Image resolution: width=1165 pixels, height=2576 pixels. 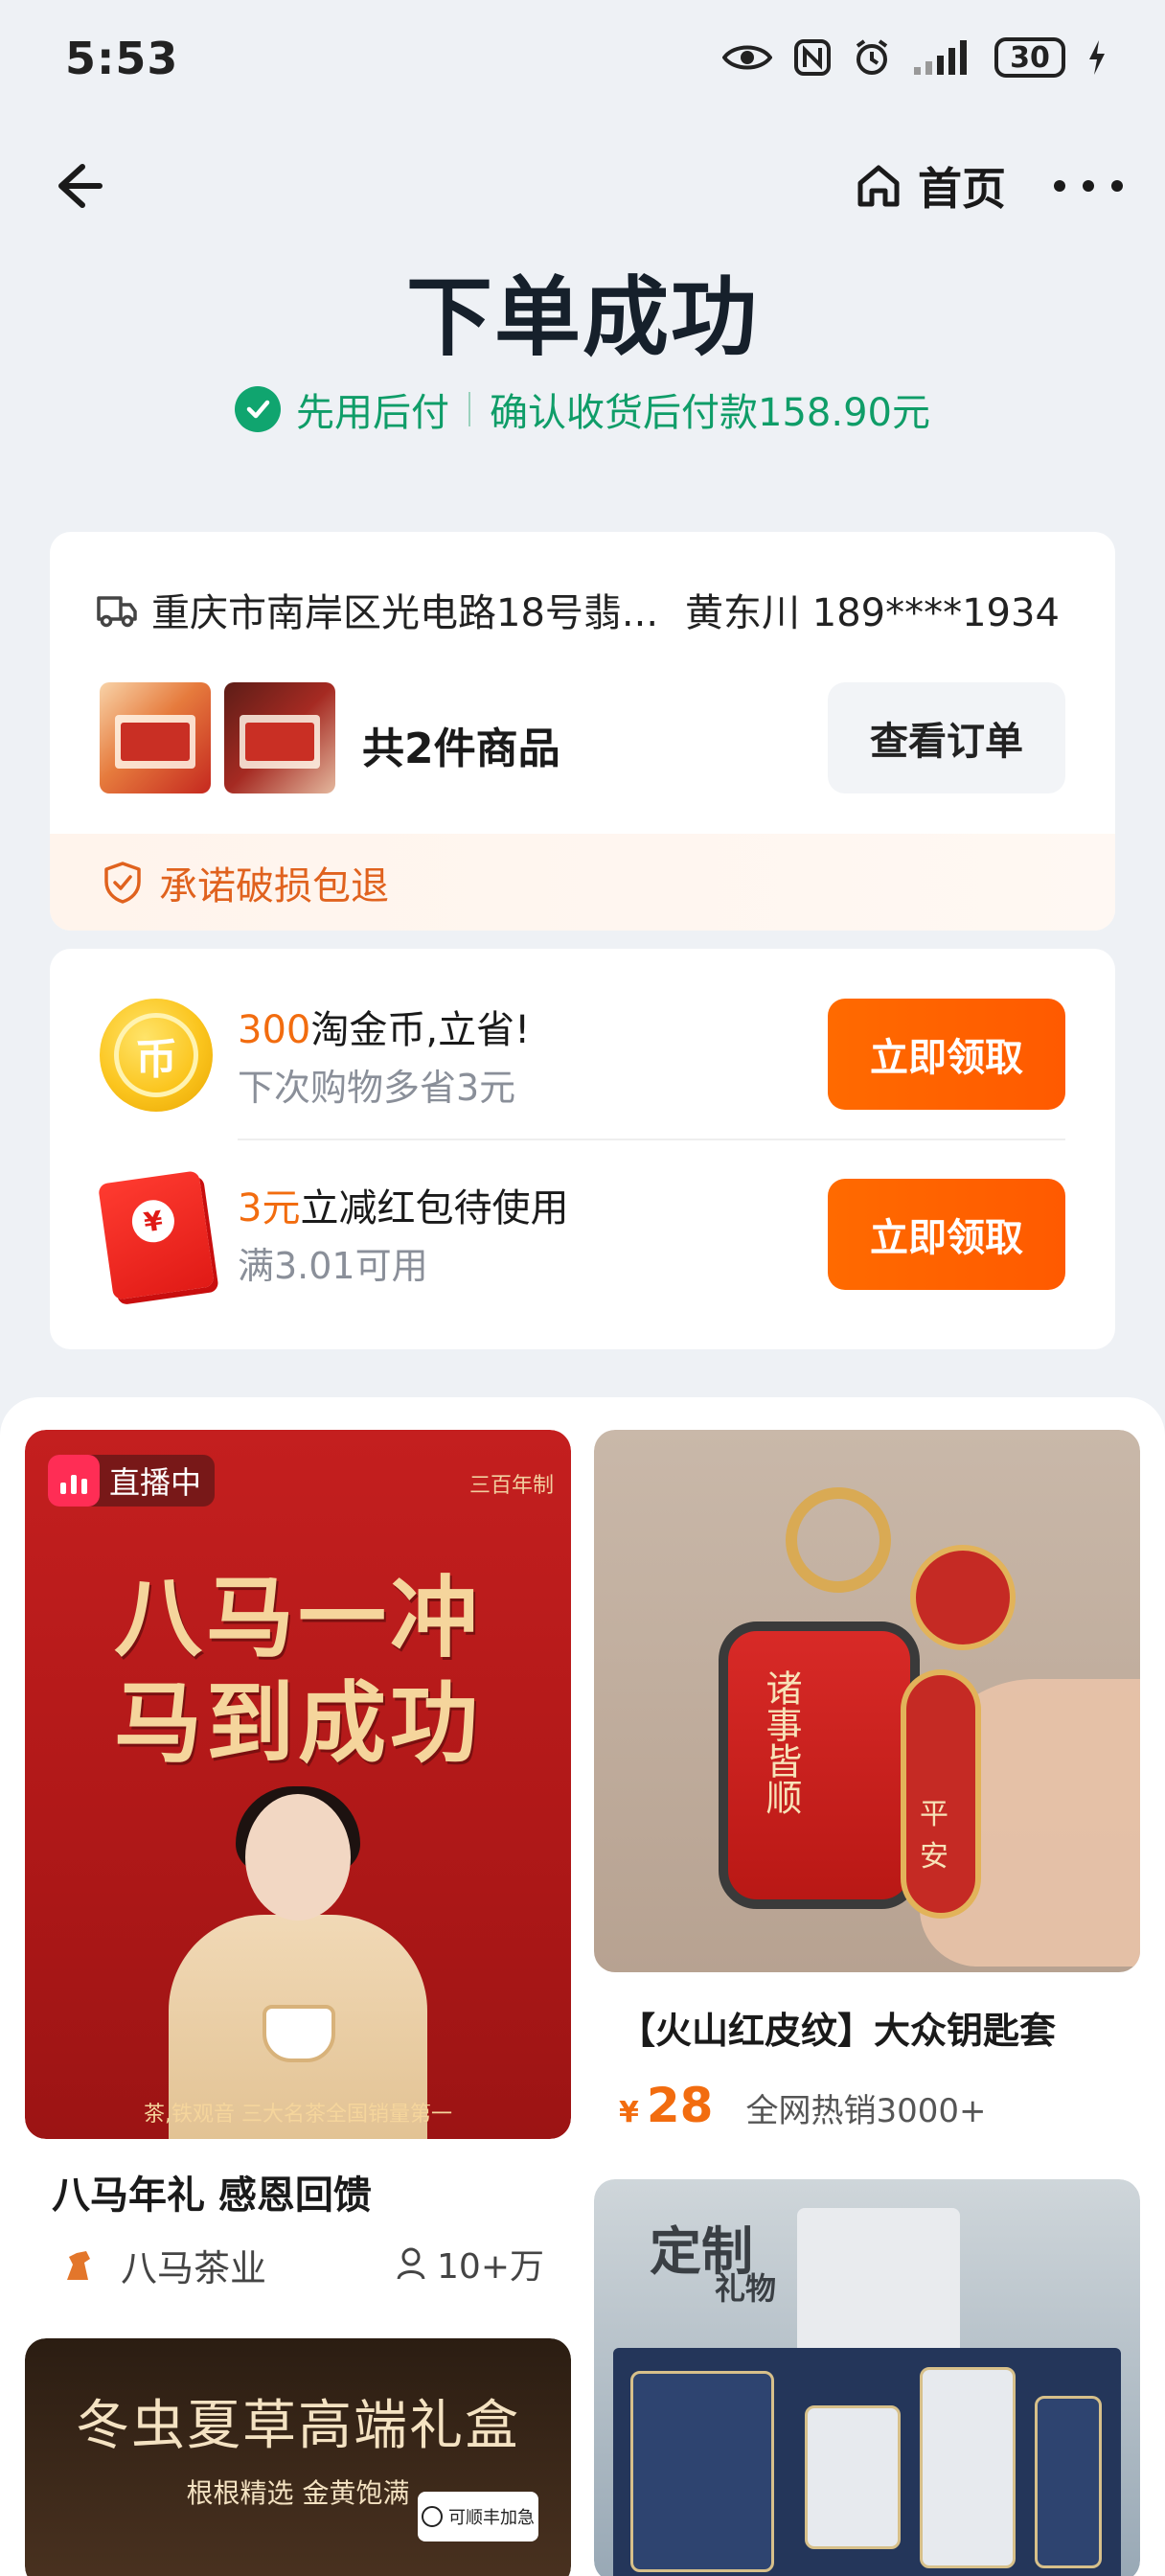 I want to click on address-row: 重庆市南岸区光电路18号翡... 黄东川 189****1934, so click(x=578, y=609).